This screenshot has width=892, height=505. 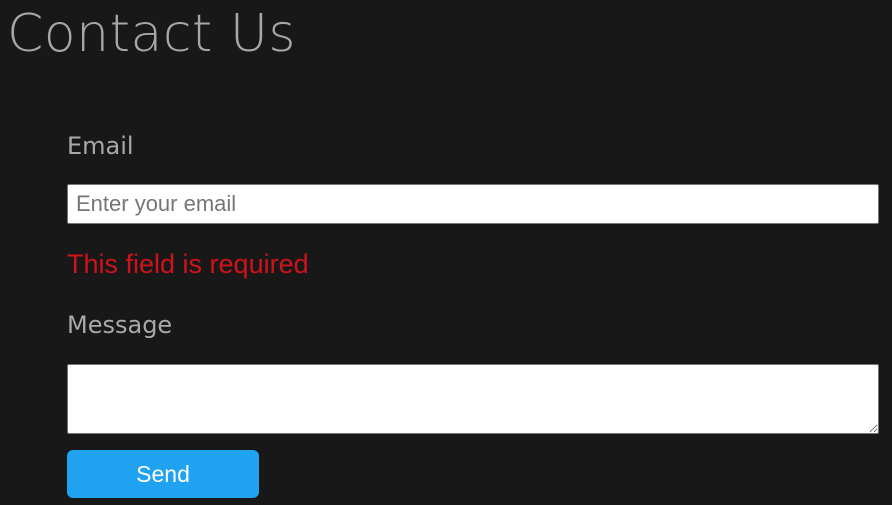 What do you see at coordinates (120, 325) in the screenshot?
I see `message-label: Message` at bounding box center [120, 325].